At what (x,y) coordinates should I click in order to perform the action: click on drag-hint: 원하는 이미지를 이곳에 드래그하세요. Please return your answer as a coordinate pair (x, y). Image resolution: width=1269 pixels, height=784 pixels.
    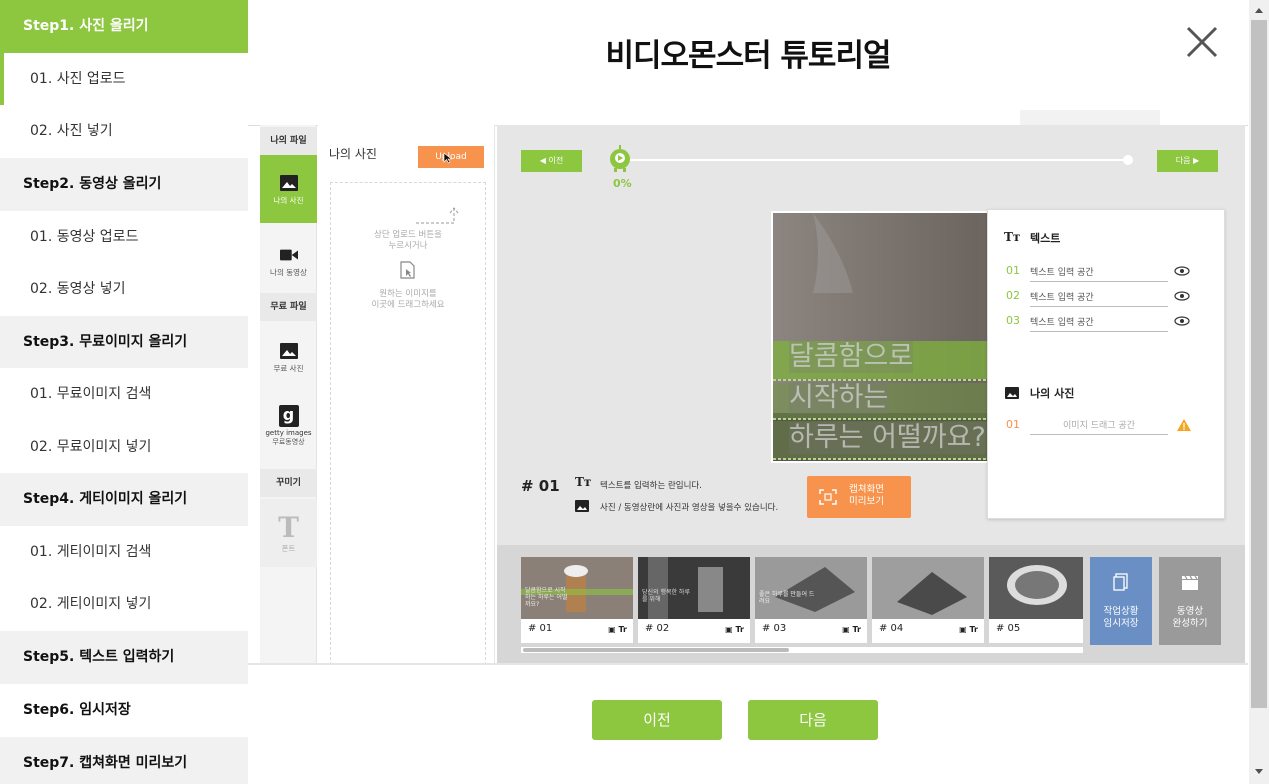
    Looking at the image, I should click on (408, 300).